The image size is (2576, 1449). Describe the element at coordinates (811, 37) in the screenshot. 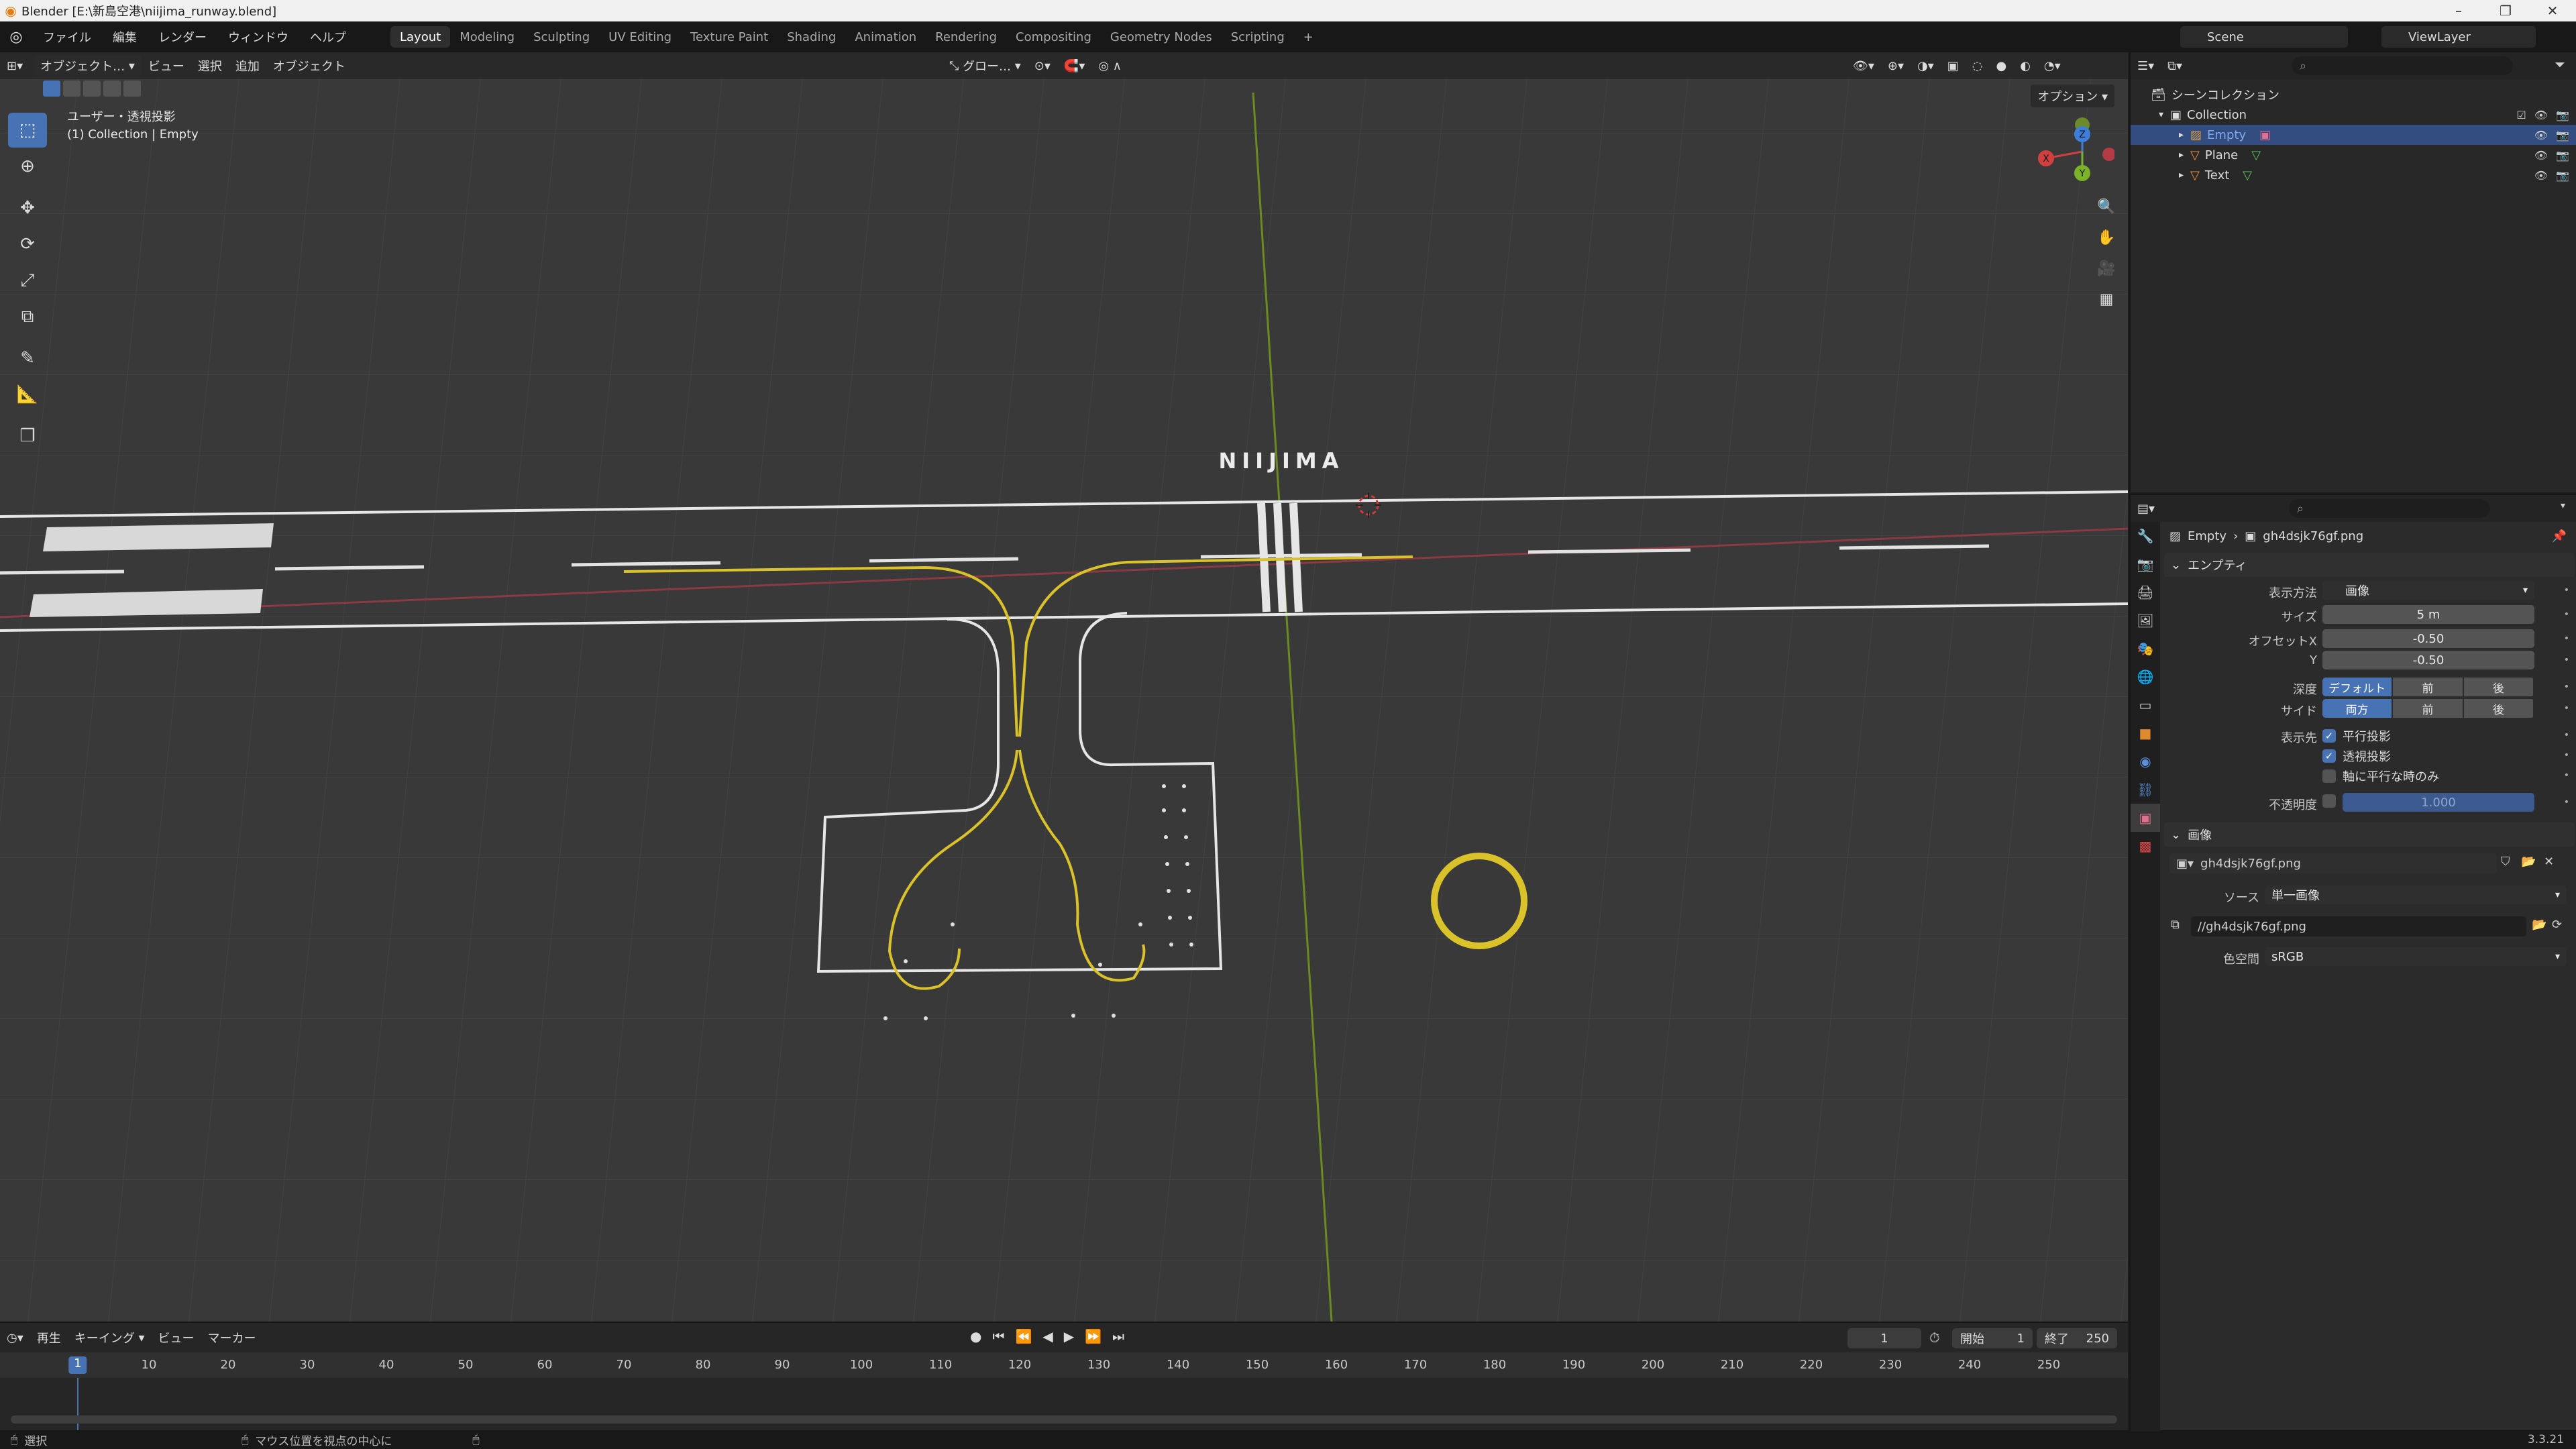

I see `tab-shading: Shading` at that location.